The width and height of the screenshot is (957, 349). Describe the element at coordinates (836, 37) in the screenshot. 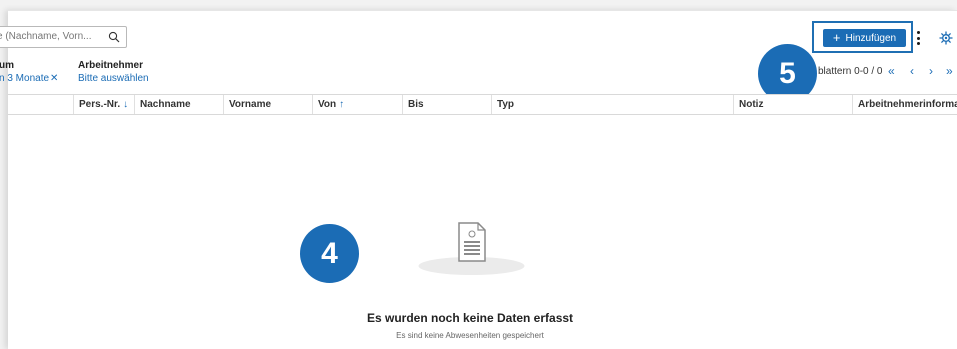

I see `plus-icon: +` at that location.